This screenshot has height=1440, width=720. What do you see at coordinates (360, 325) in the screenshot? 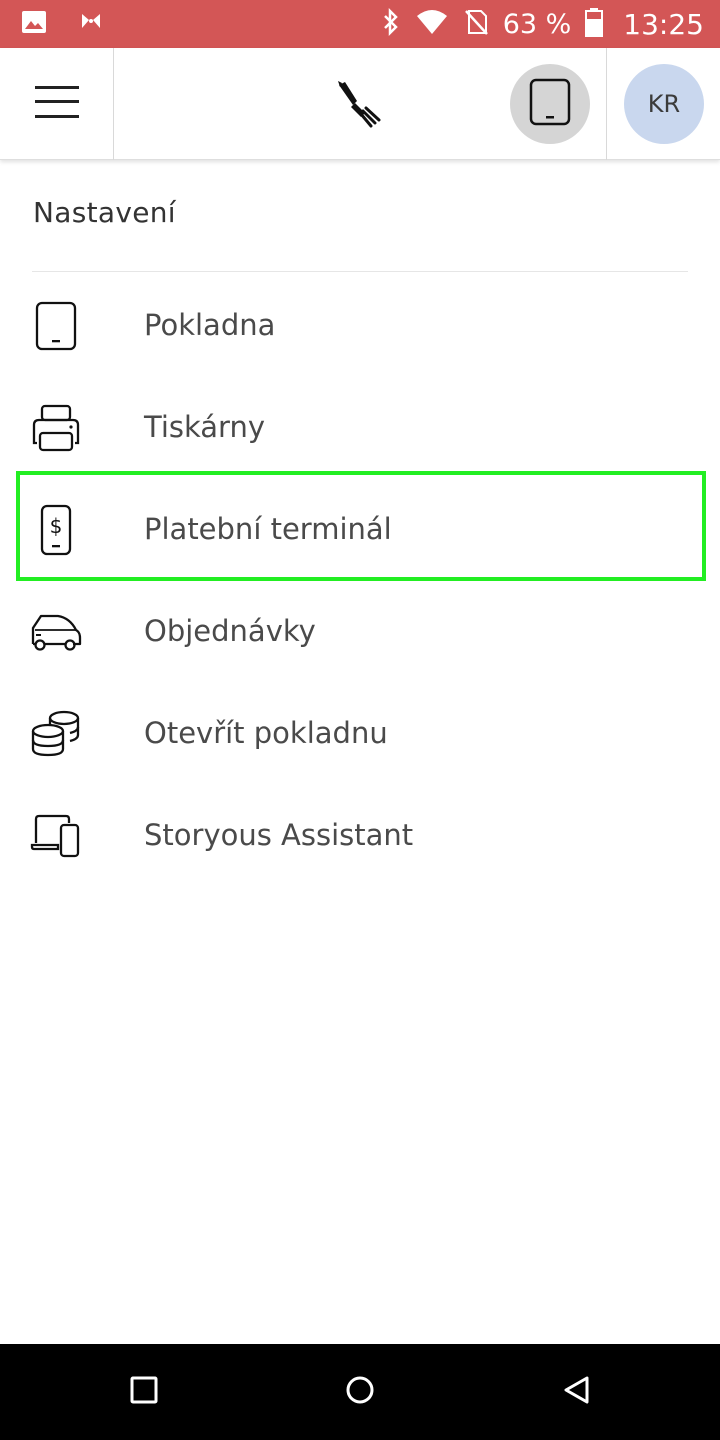
I see `menu-item-pokladna: Pokladna` at bounding box center [360, 325].